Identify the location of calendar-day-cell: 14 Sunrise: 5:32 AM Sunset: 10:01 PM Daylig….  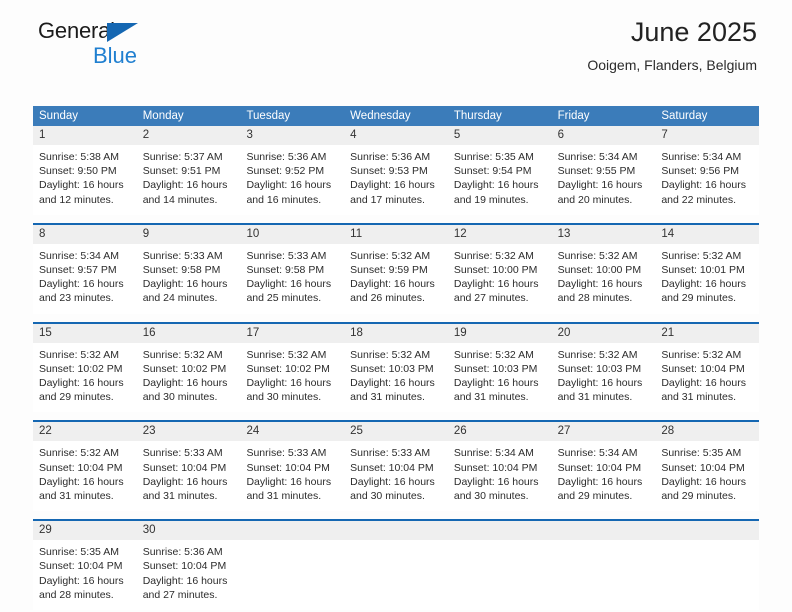
(707, 269).